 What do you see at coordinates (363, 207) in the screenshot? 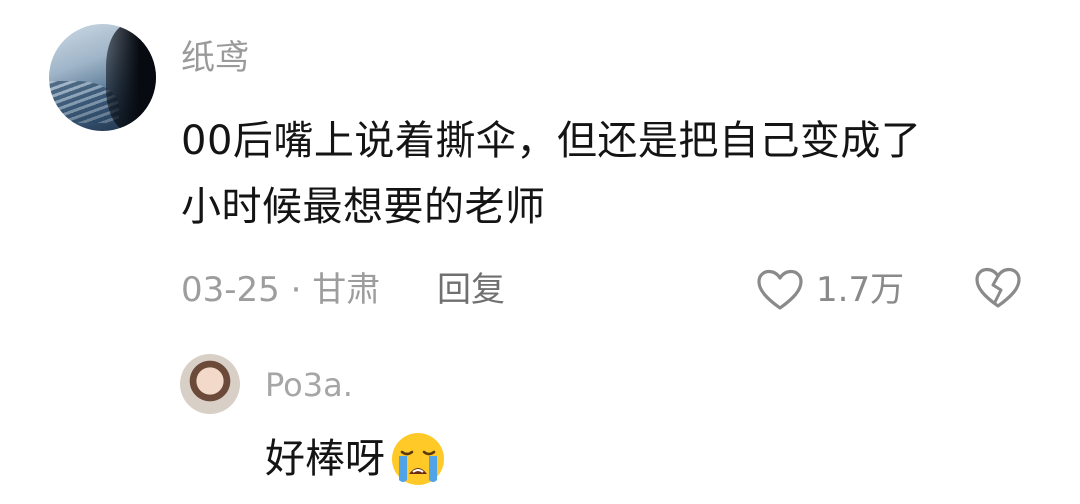
I see `comment-text-line-2: 小时候最想要的老师` at bounding box center [363, 207].